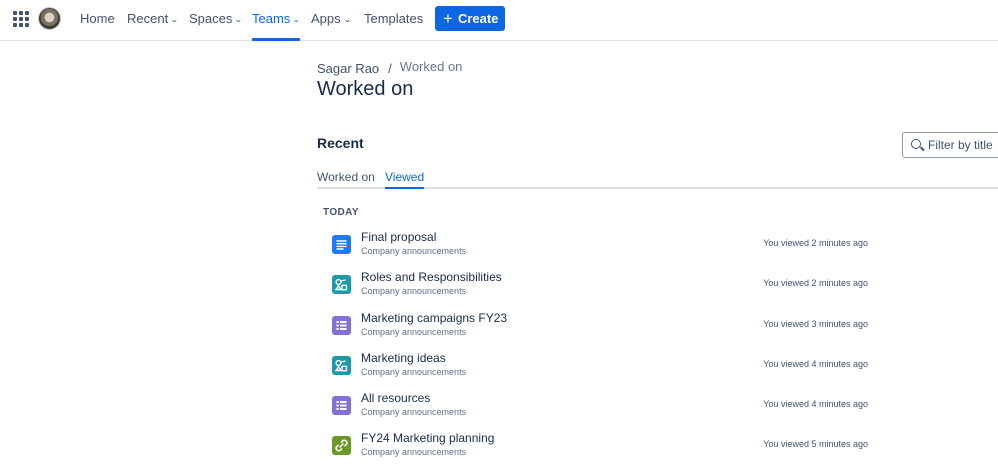 The height and width of the screenshot is (469, 998). What do you see at coordinates (916, 144) in the screenshot?
I see `search-icon` at bounding box center [916, 144].